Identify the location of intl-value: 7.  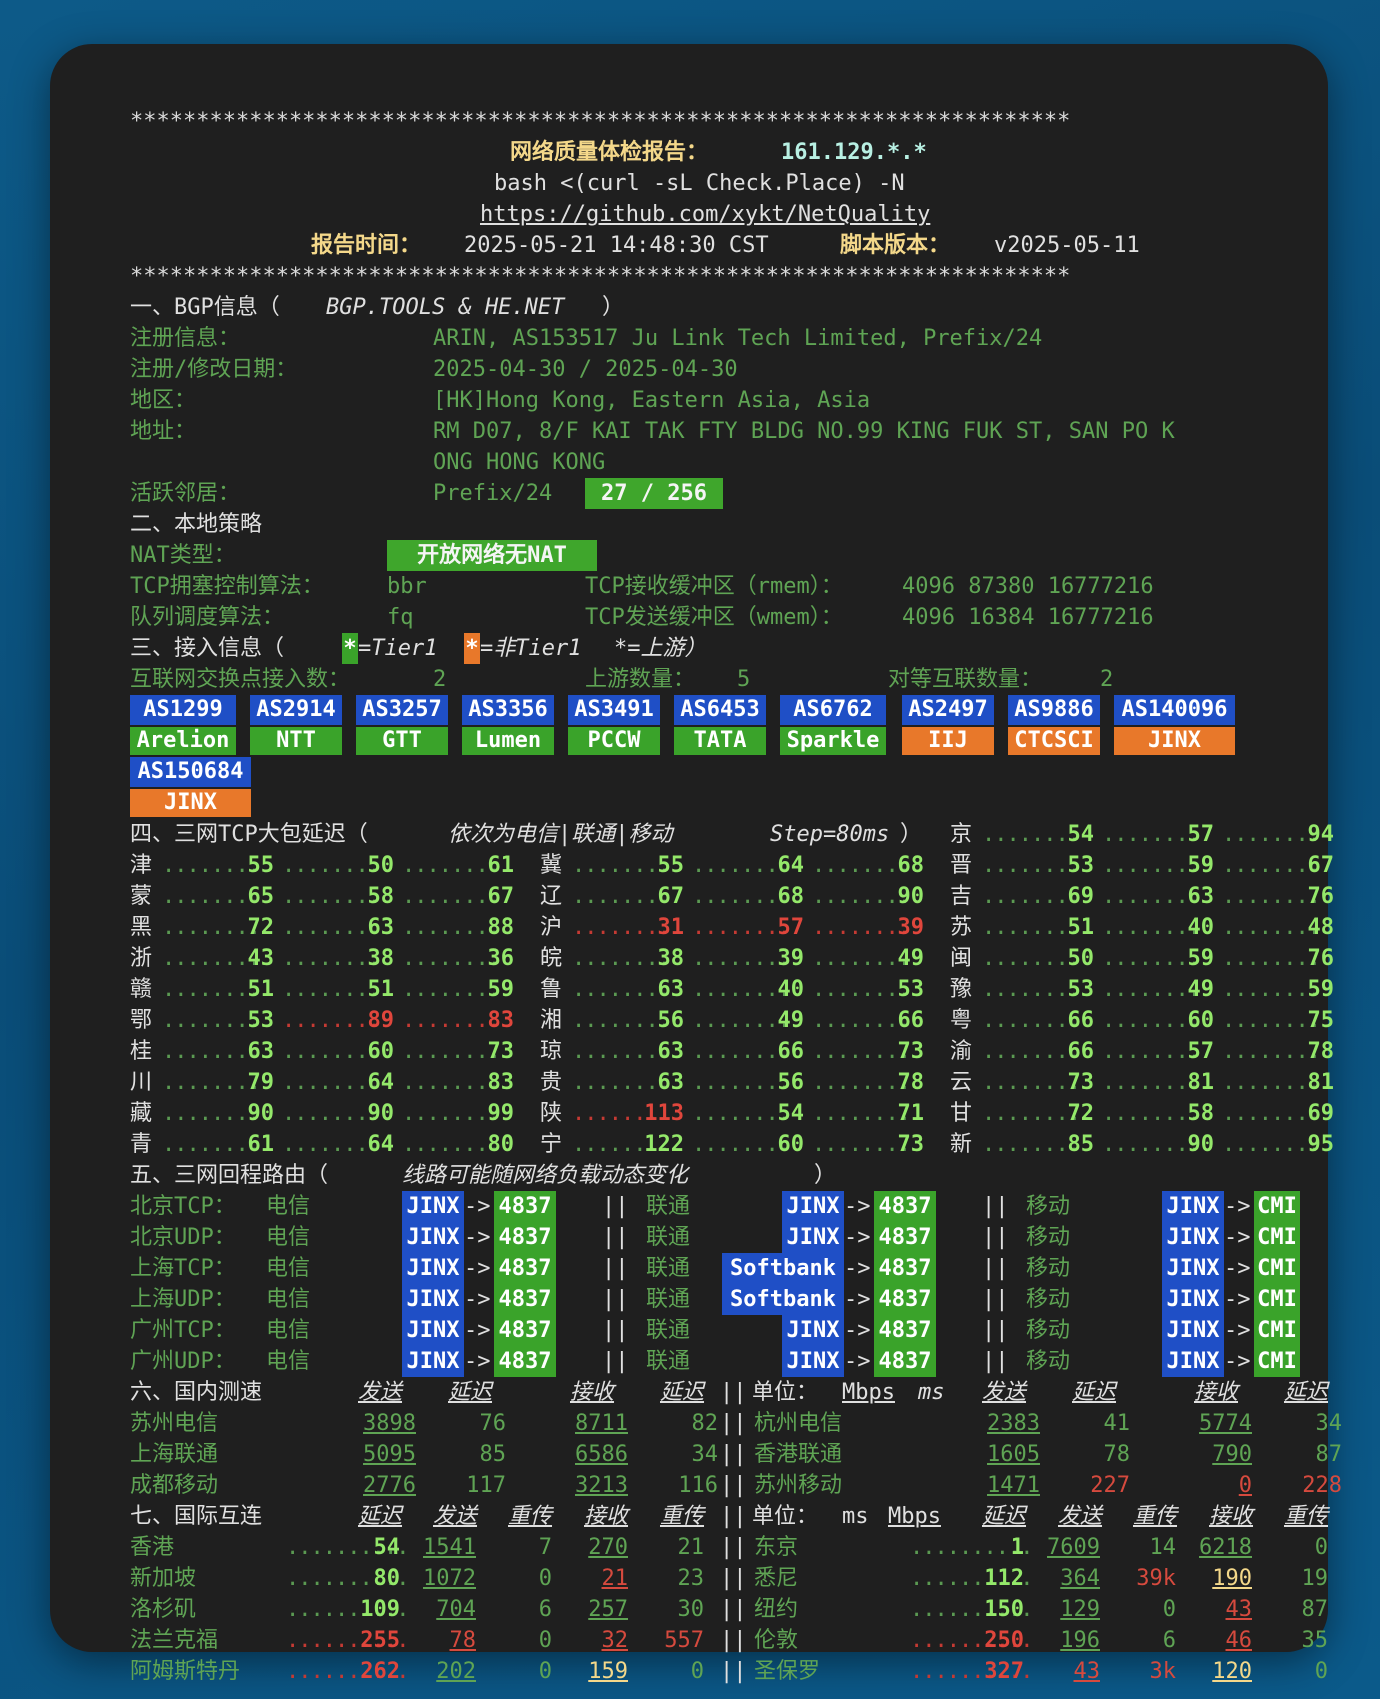
(545, 1547).